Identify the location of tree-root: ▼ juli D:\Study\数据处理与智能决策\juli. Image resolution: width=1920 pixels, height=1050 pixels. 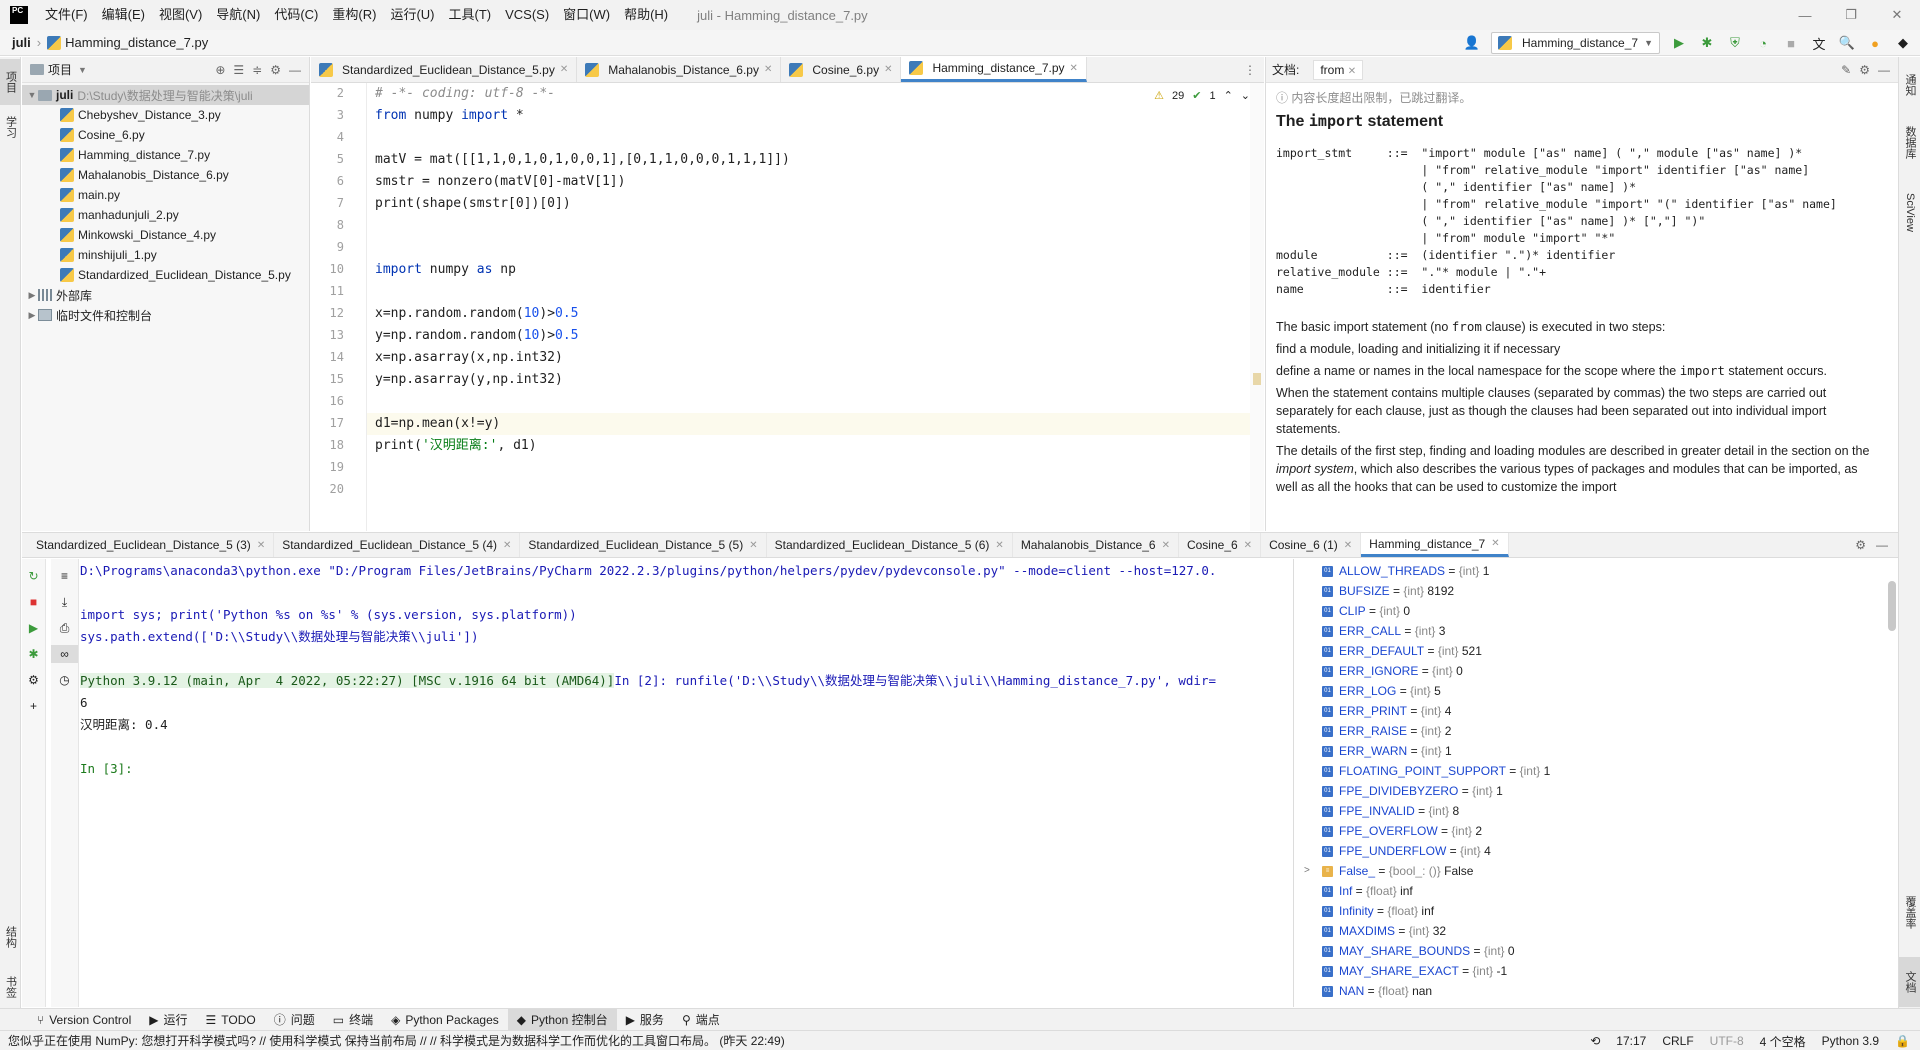
(165, 95).